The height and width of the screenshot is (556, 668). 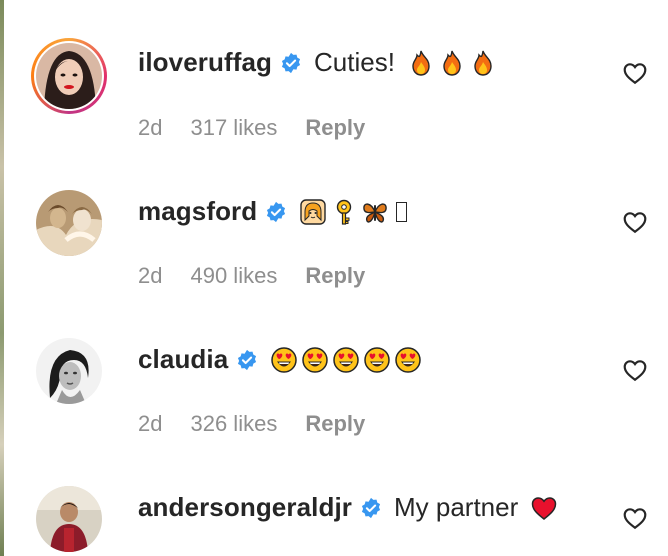 I want to click on comment-main-line: iloveruffag Cuties!, so click(x=317, y=62).